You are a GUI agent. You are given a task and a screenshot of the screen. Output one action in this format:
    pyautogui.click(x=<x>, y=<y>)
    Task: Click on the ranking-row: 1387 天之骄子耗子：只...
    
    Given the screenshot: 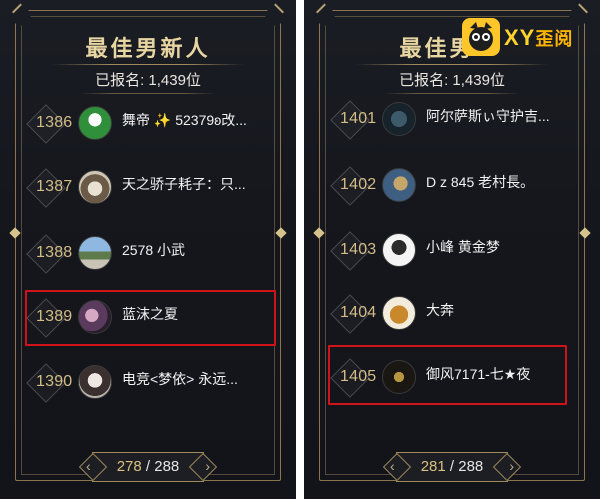 What is the action you would take?
    pyautogui.click(x=149, y=188)
    